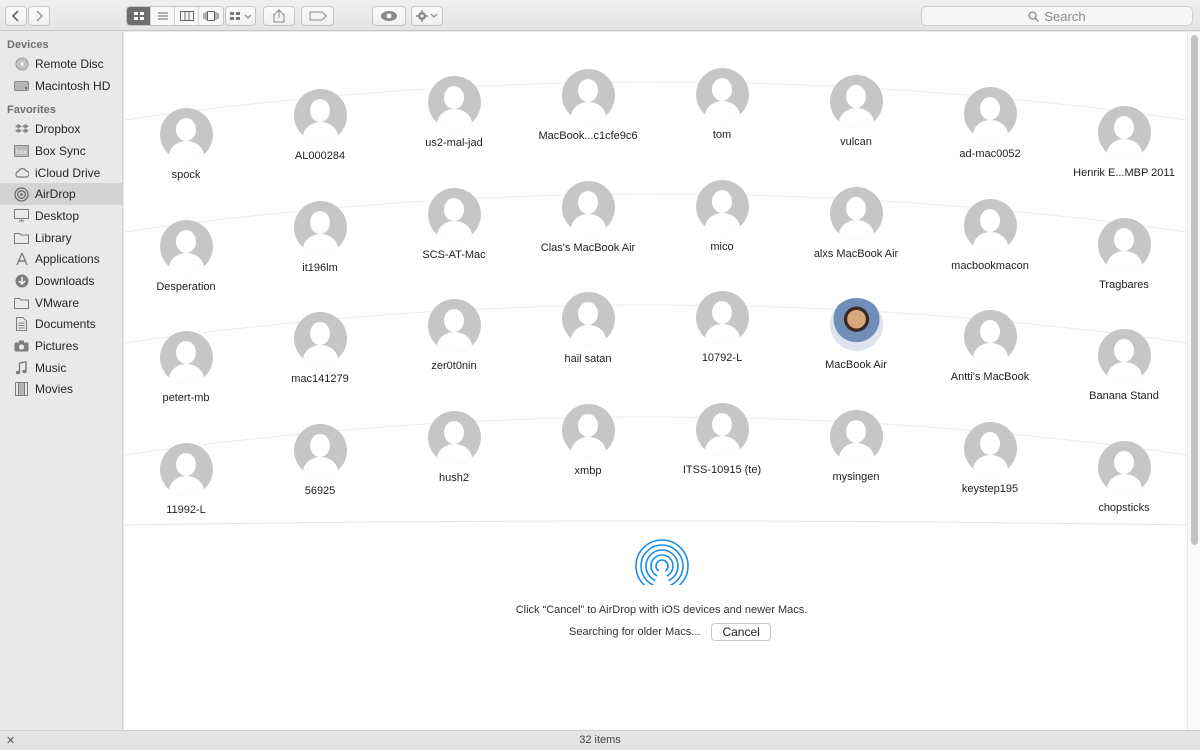 The height and width of the screenshot is (750, 1200). I want to click on airdrop-device: petert-mb, so click(187, 367).